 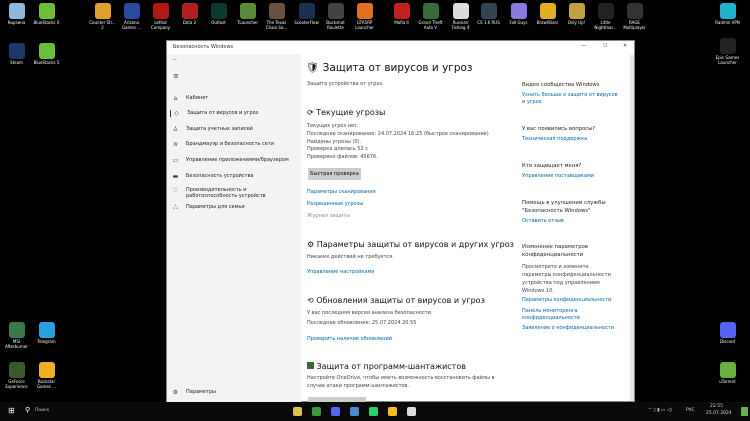 I want to click on desktop-icon: TLauncher, so click(x=247, y=14).